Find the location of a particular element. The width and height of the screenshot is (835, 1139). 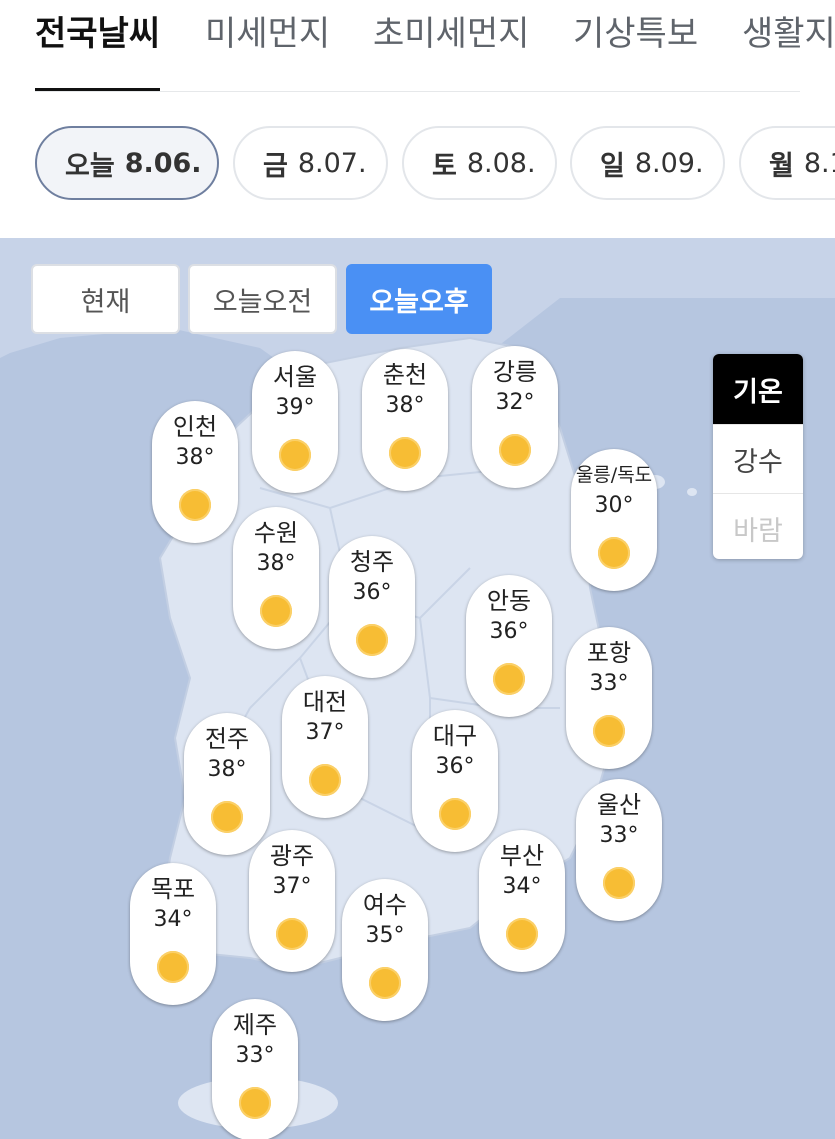

date-chip-date: 8.07. is located at coordinates (332, 163).